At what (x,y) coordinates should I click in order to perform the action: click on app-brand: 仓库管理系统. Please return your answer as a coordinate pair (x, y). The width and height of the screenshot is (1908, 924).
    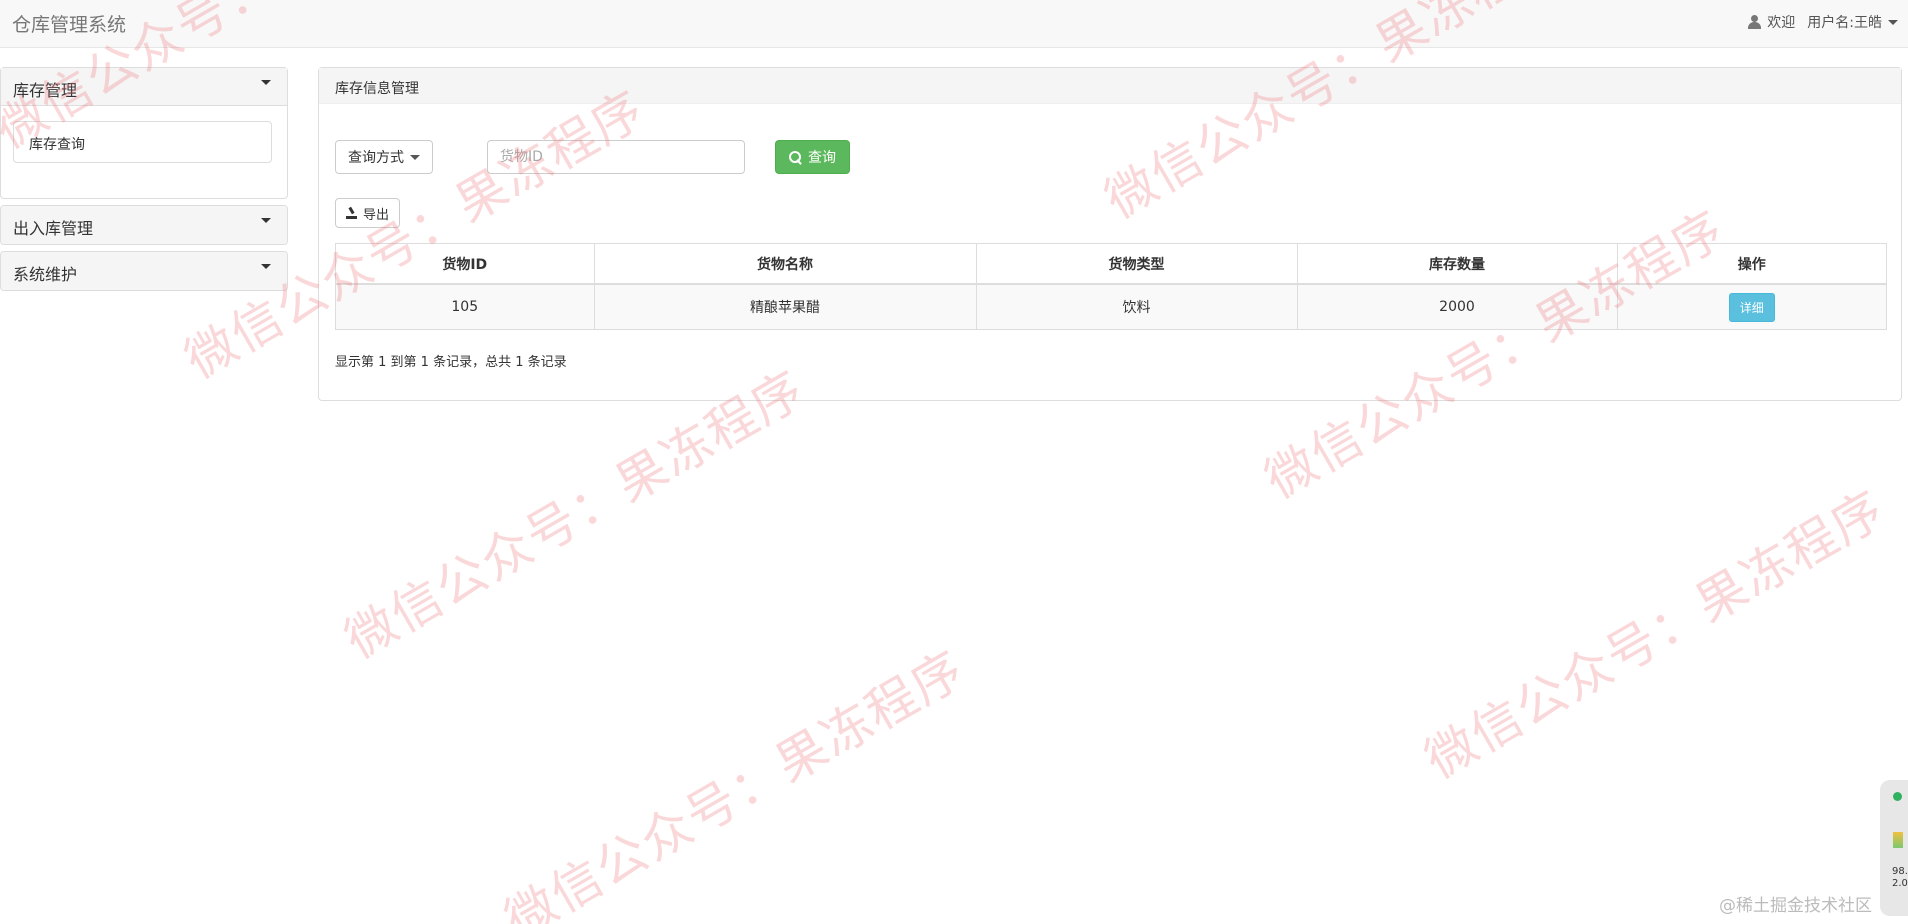
    Looking at the image, I should click on (69, 23).